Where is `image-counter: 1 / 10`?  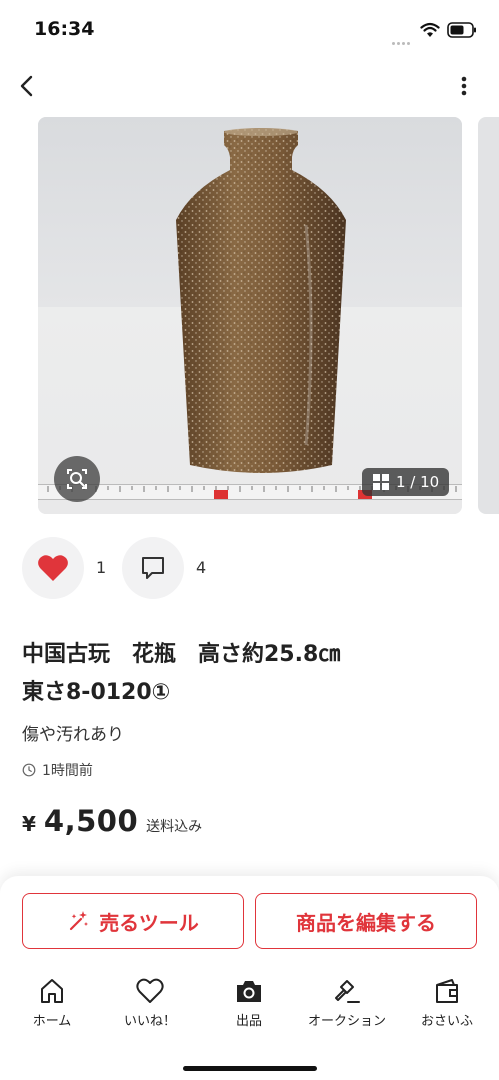
image-counter: 1 / 10 is located at coordinates (406, 482).